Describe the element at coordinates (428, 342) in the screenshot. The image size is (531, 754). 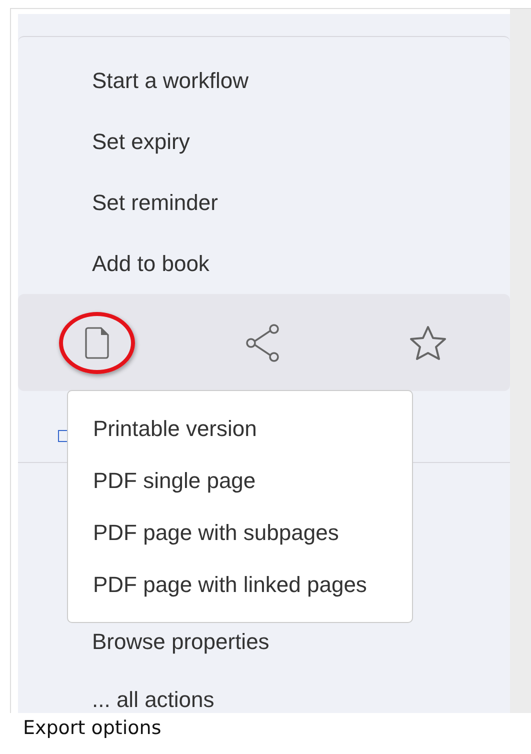
I see `star-icon` at that location.